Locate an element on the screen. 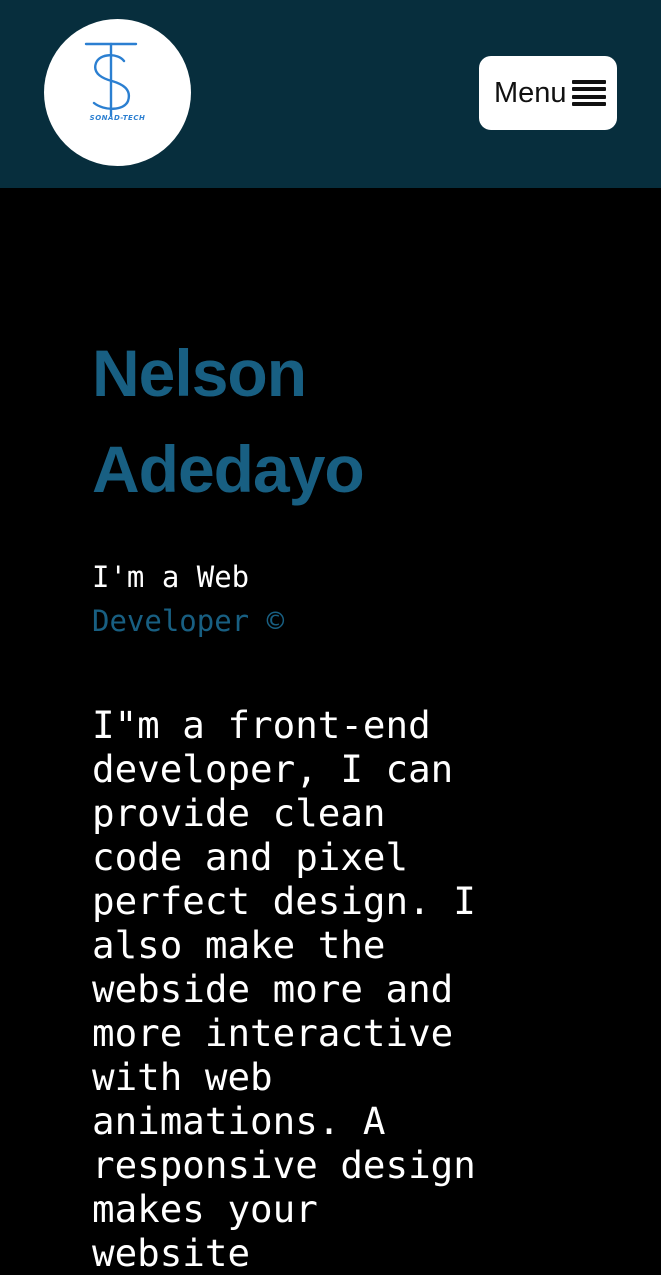  site-logo: SONAD-TECH is located at coordinates (117, 92).